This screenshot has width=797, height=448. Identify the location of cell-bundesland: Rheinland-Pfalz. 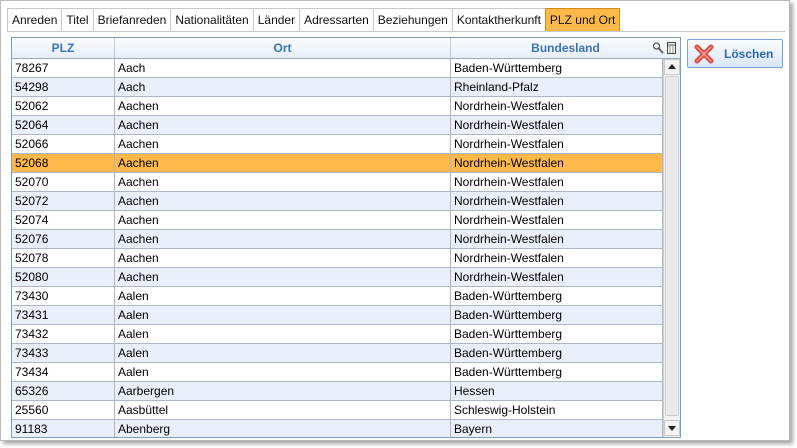
(557, 87).